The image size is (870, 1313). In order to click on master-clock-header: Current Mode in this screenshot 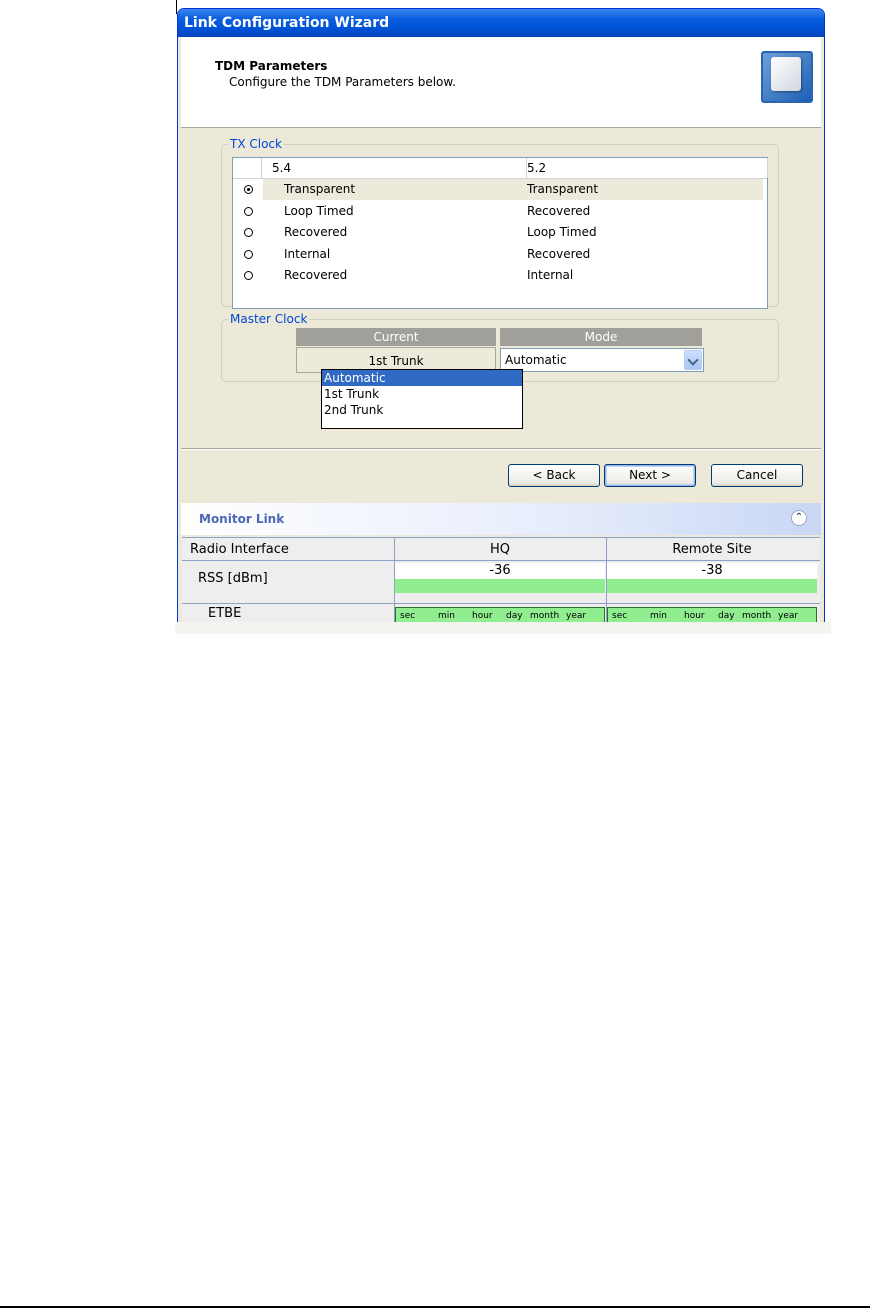, I will do `click(499, 337)`.